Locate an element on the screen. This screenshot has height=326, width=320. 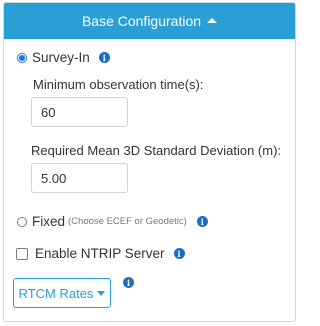
panel-title: Base Configuration is located at coordinates (141, 21).